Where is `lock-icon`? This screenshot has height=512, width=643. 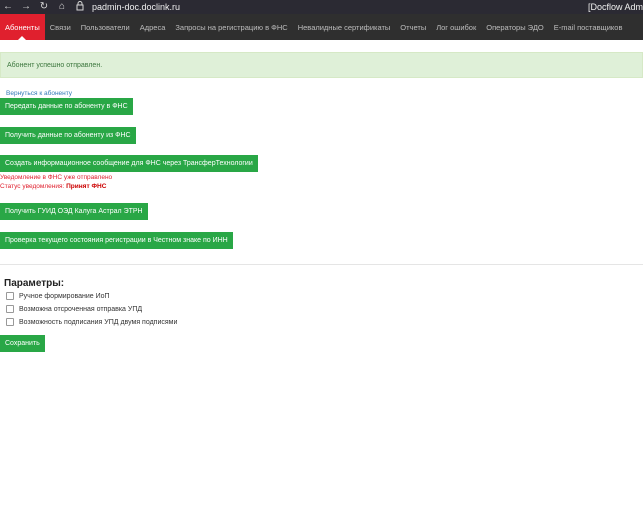
lock-icon is located at coordinates (80, 7).